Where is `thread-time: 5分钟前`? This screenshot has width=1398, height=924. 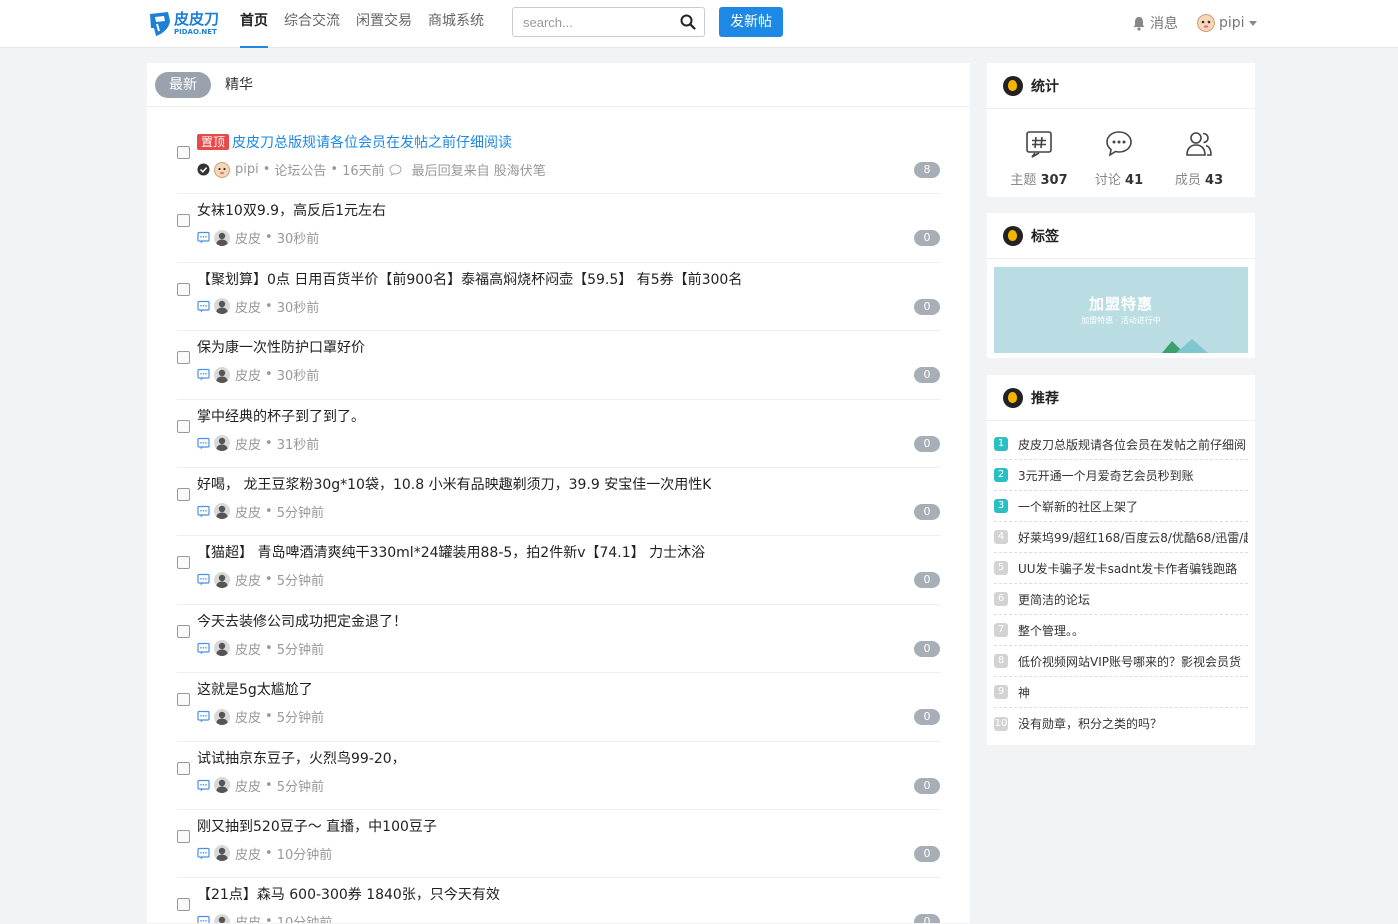
thread-time: 5分钟前 is located at coordinates (300, 582).